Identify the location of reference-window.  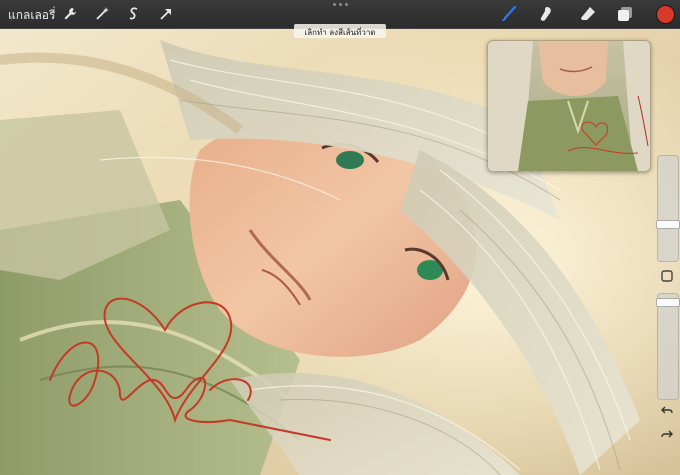
(569, 106).